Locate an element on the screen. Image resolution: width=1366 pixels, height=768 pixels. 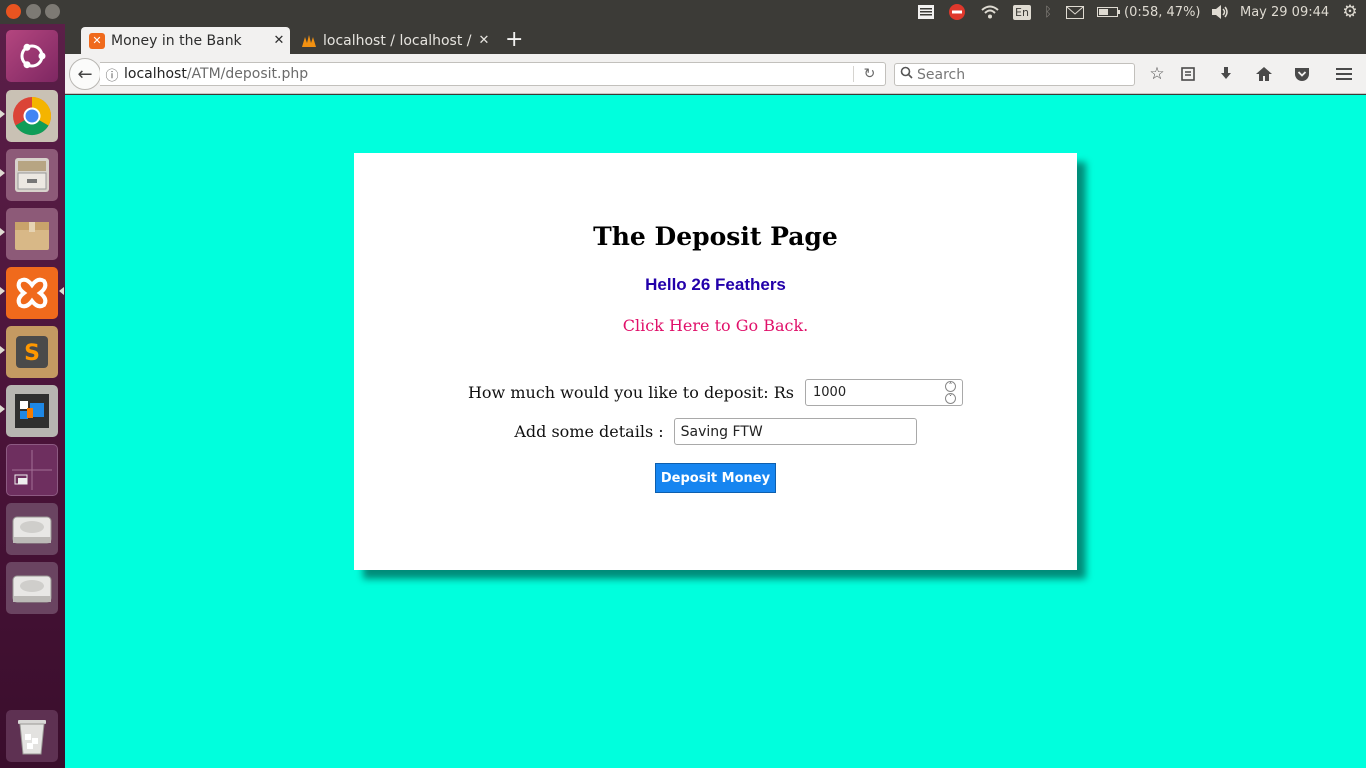
back-button: ← is located at coordinates (85, 74).